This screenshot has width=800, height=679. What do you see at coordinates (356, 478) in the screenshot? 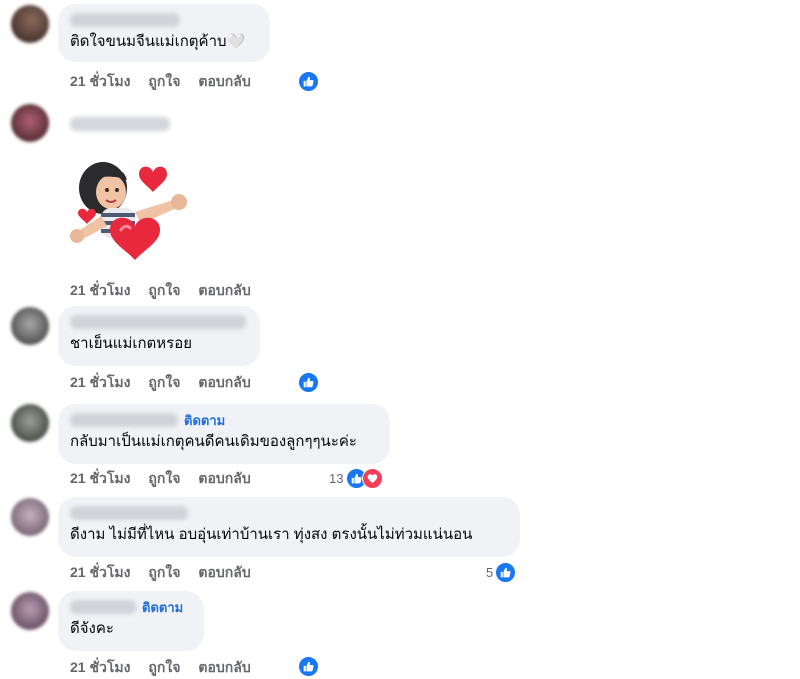
I see `reaction-summary: 13` at bounding box center [356, 478].